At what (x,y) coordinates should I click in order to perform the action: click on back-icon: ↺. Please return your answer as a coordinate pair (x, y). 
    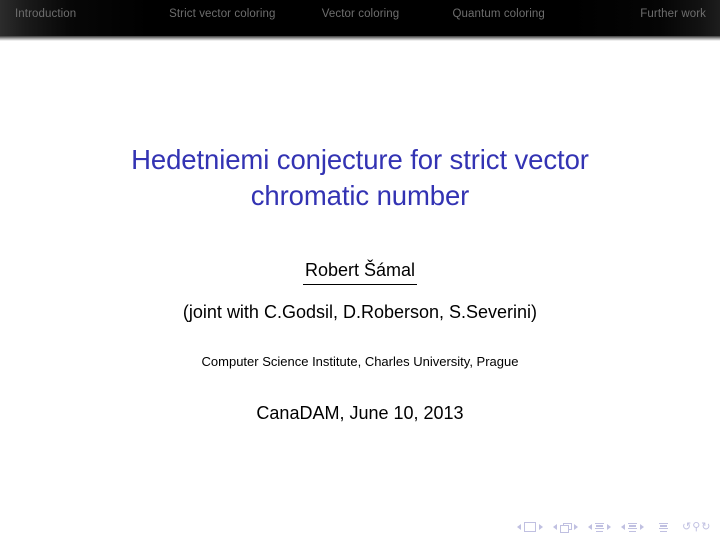
    Looking at the image, I should click on (686, 527).